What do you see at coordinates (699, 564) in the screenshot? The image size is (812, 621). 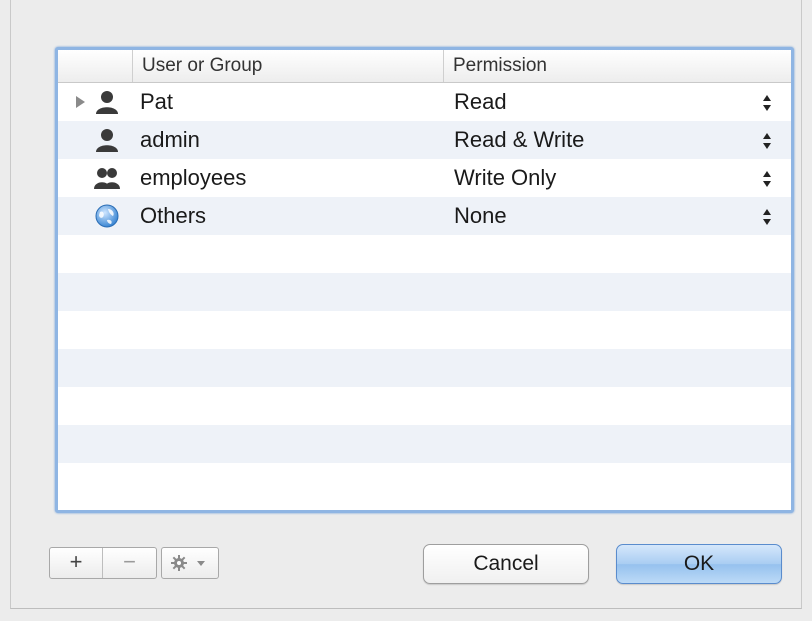 I see `ok-button: OK` at bounding box center [699, 564].